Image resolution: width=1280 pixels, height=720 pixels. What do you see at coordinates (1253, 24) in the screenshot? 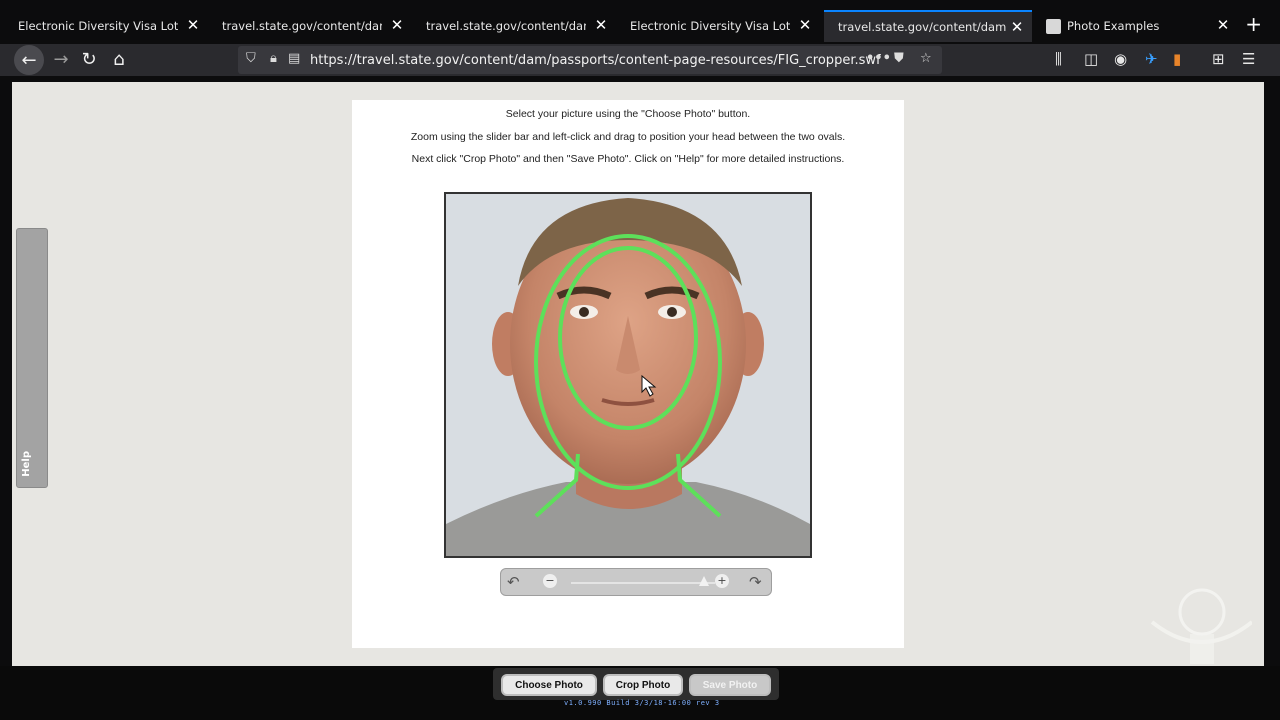
I see `new-tab-icon: +` at bounding box center [1253, 24].